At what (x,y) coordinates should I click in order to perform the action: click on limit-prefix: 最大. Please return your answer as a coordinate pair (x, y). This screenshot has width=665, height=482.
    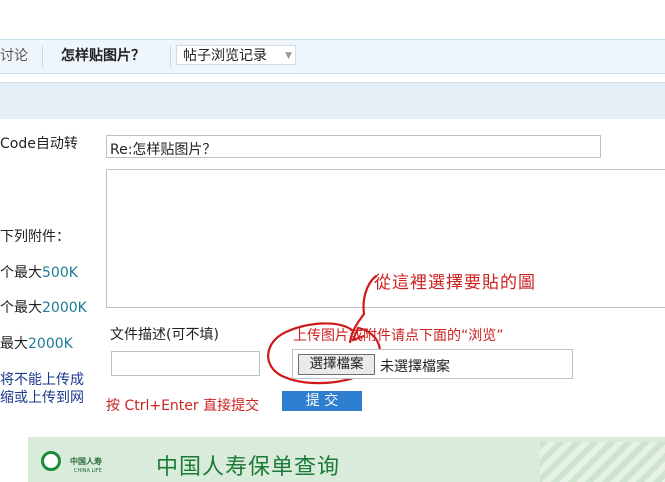
    Looking at the image, I should click on (14, 344).